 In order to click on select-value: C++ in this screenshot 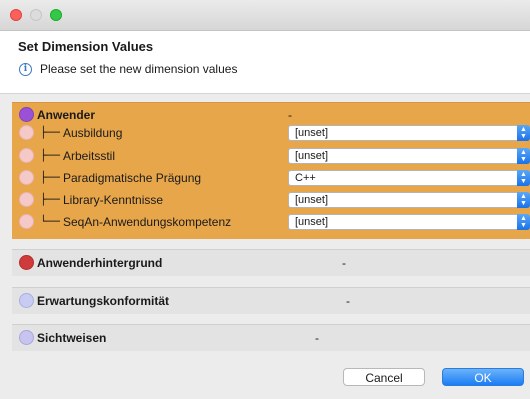, I will do `click(305, 178)`.